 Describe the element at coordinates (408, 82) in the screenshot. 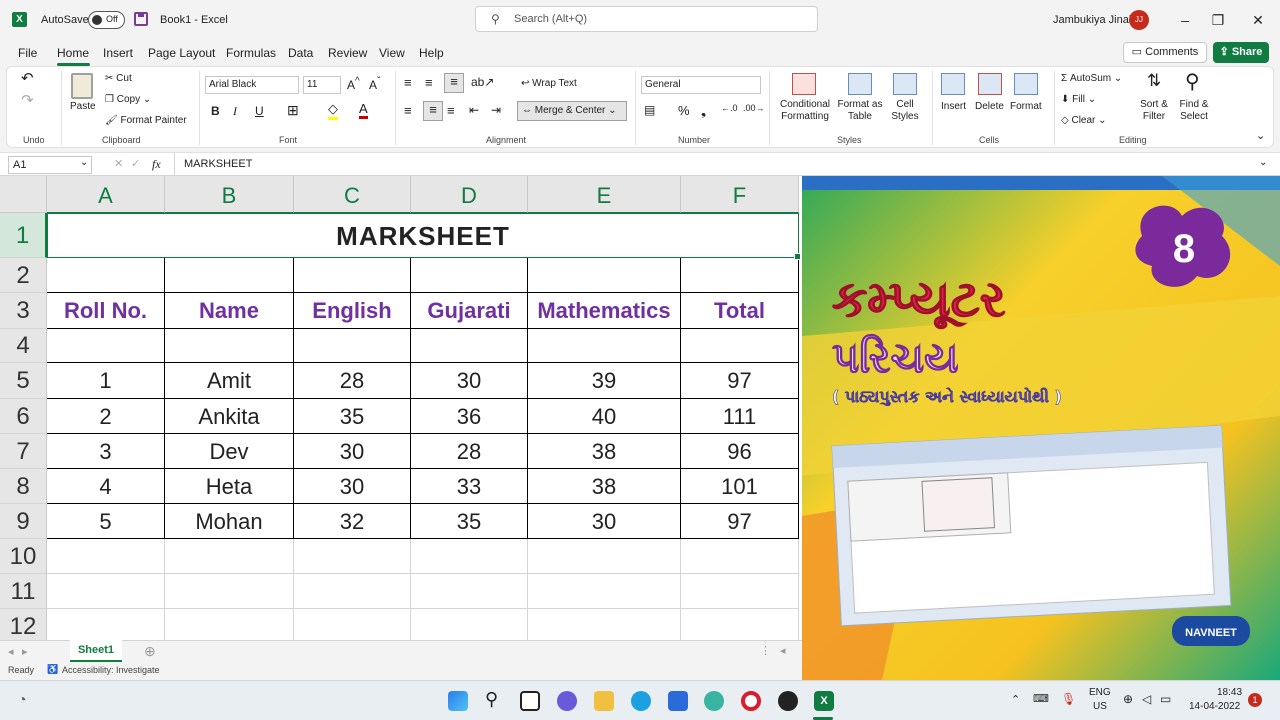

I see `align-top-icon: ≡` at that location.